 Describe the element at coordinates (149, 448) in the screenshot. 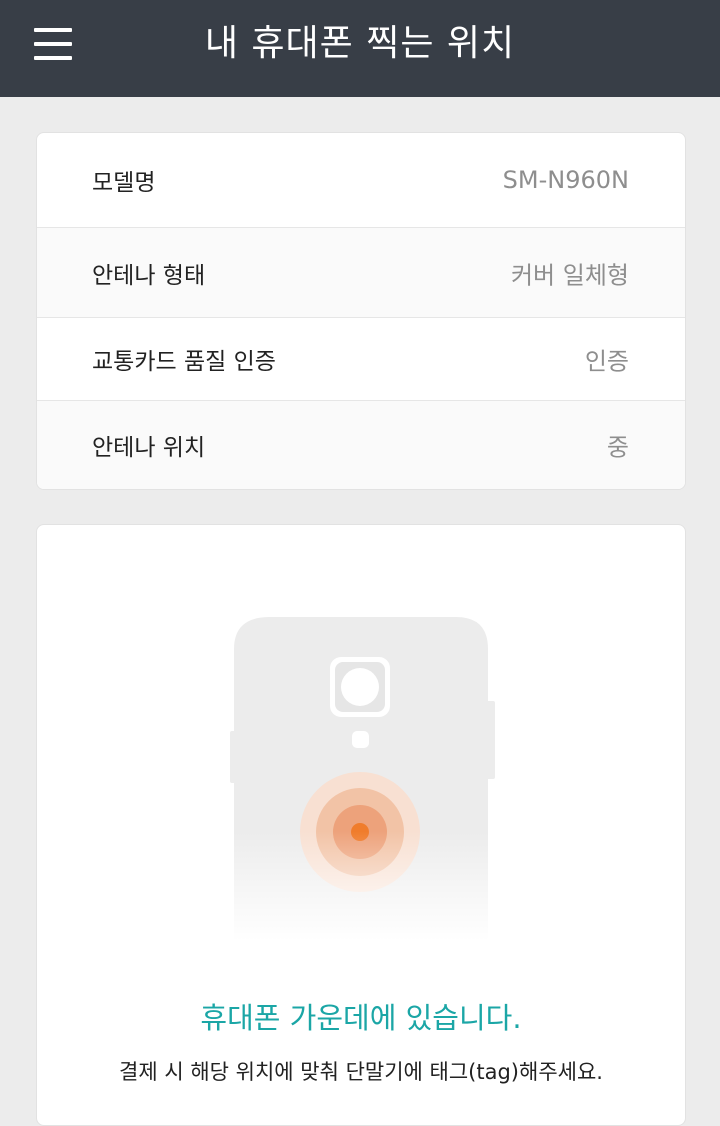

I see `antenna-position-label: 안테나 위치` at that location.